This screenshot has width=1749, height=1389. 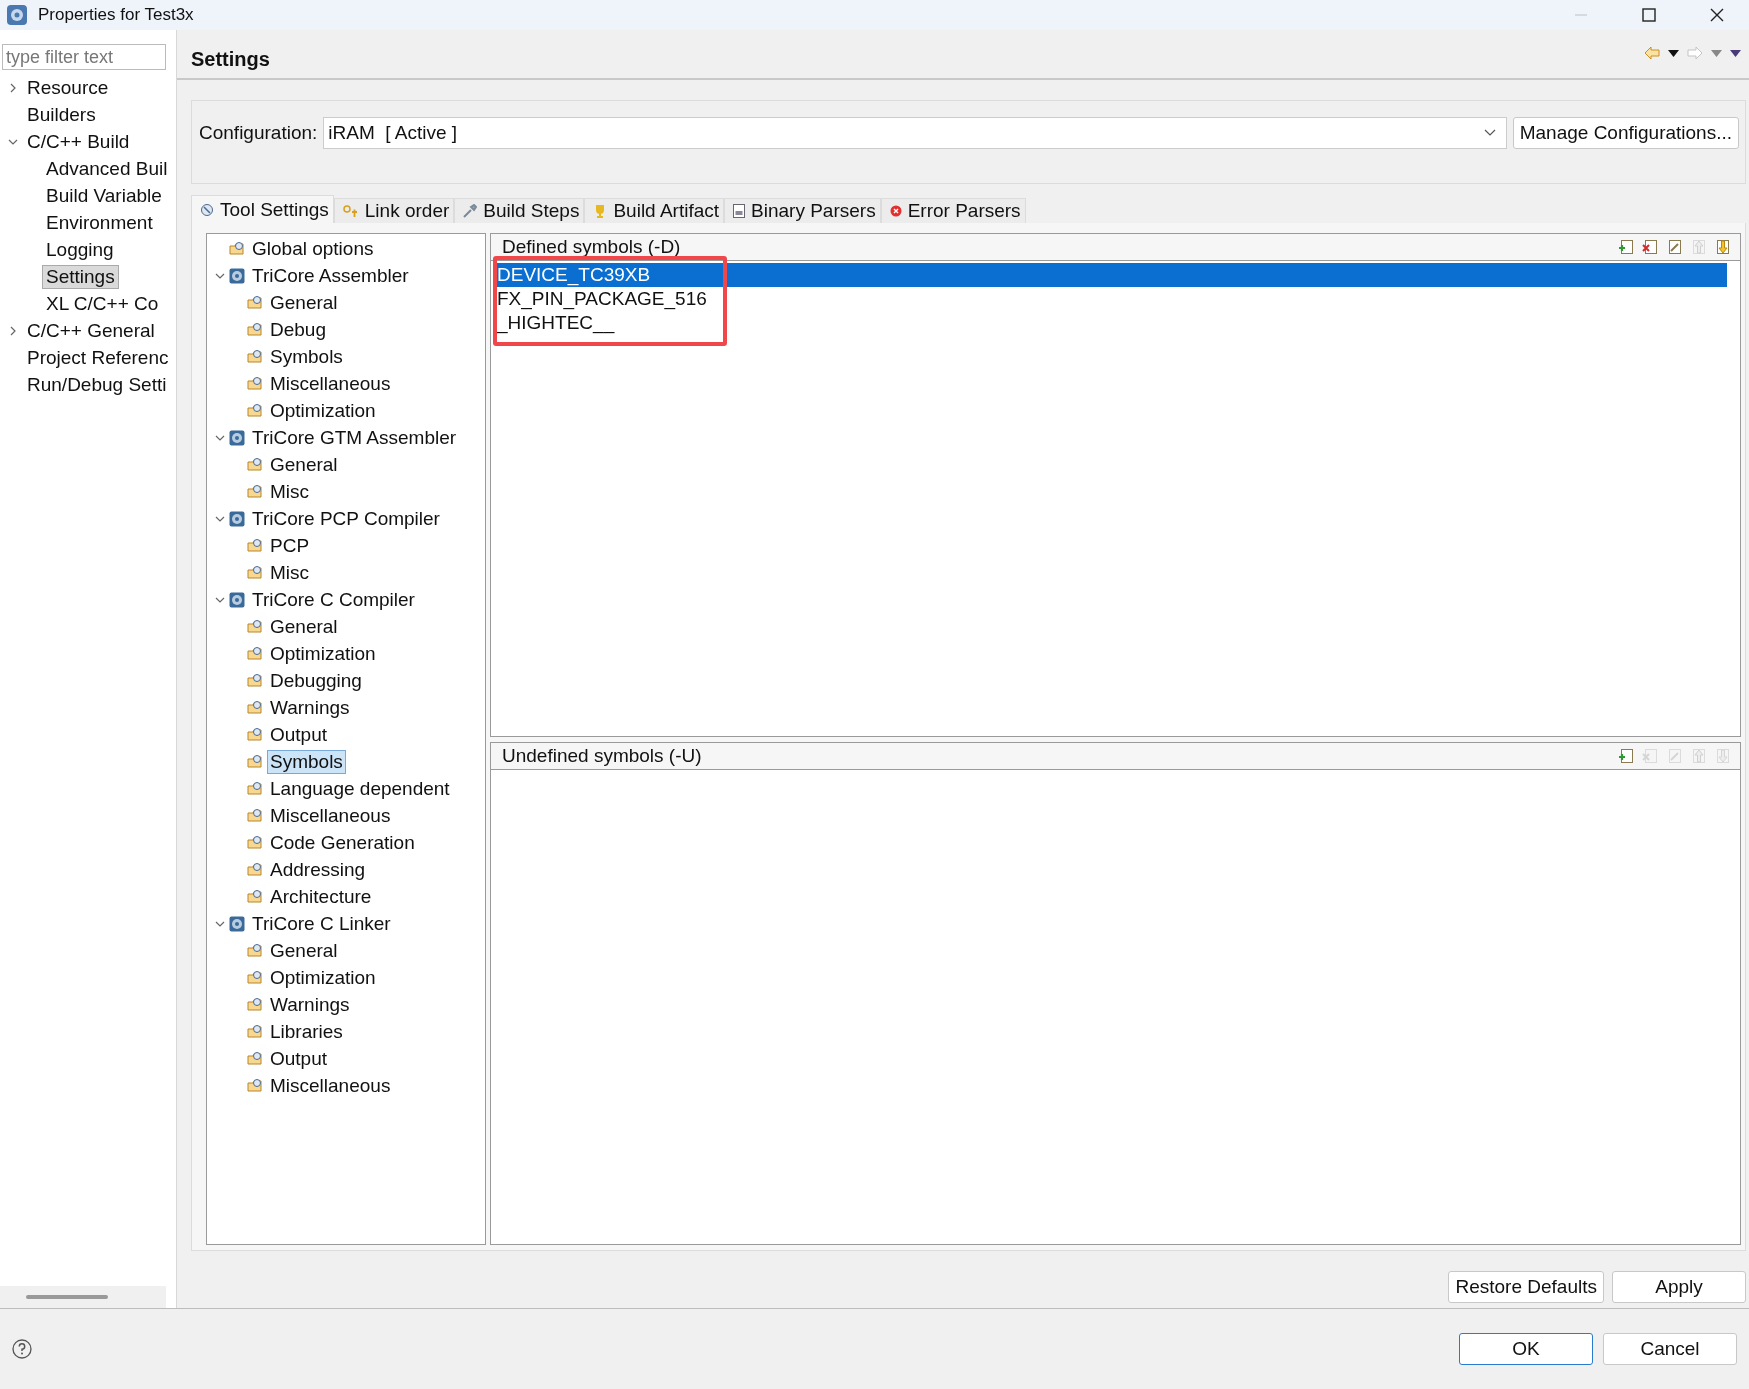 What do you see at coordinates (346, 518) in the screenshot?
I see `tree-item: TriCore PCP Compiler` at bounding box center [346, 518].